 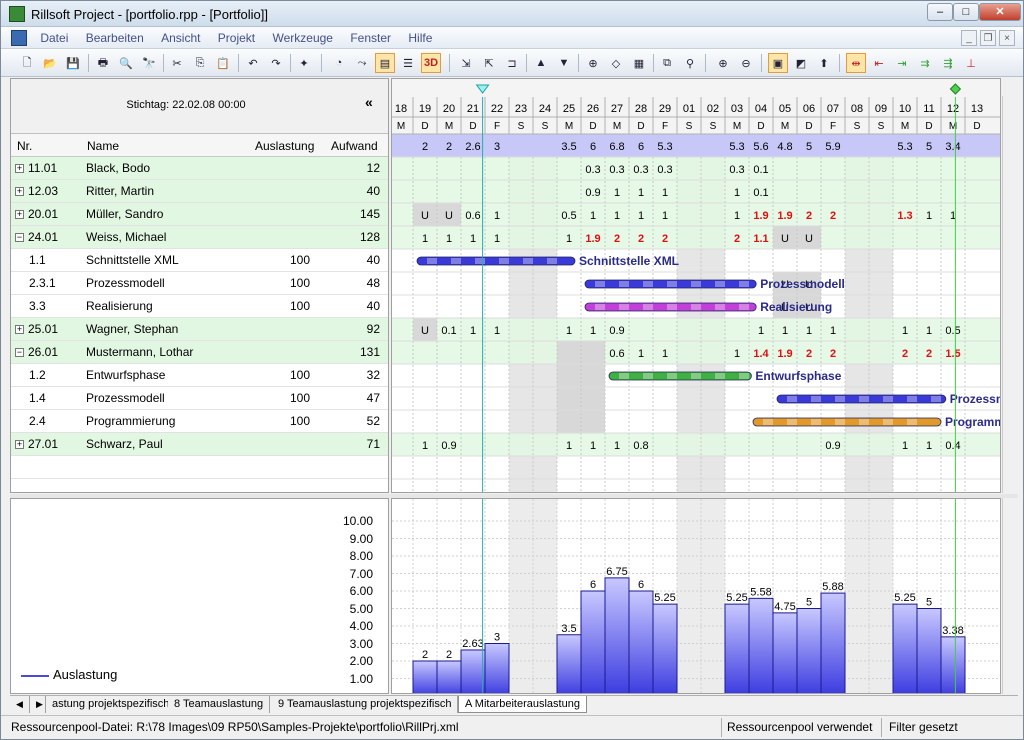 I want to click on tab-teamauslastung-projektspezifisch: astung projektspezifisch, so click(x=111, y=704).